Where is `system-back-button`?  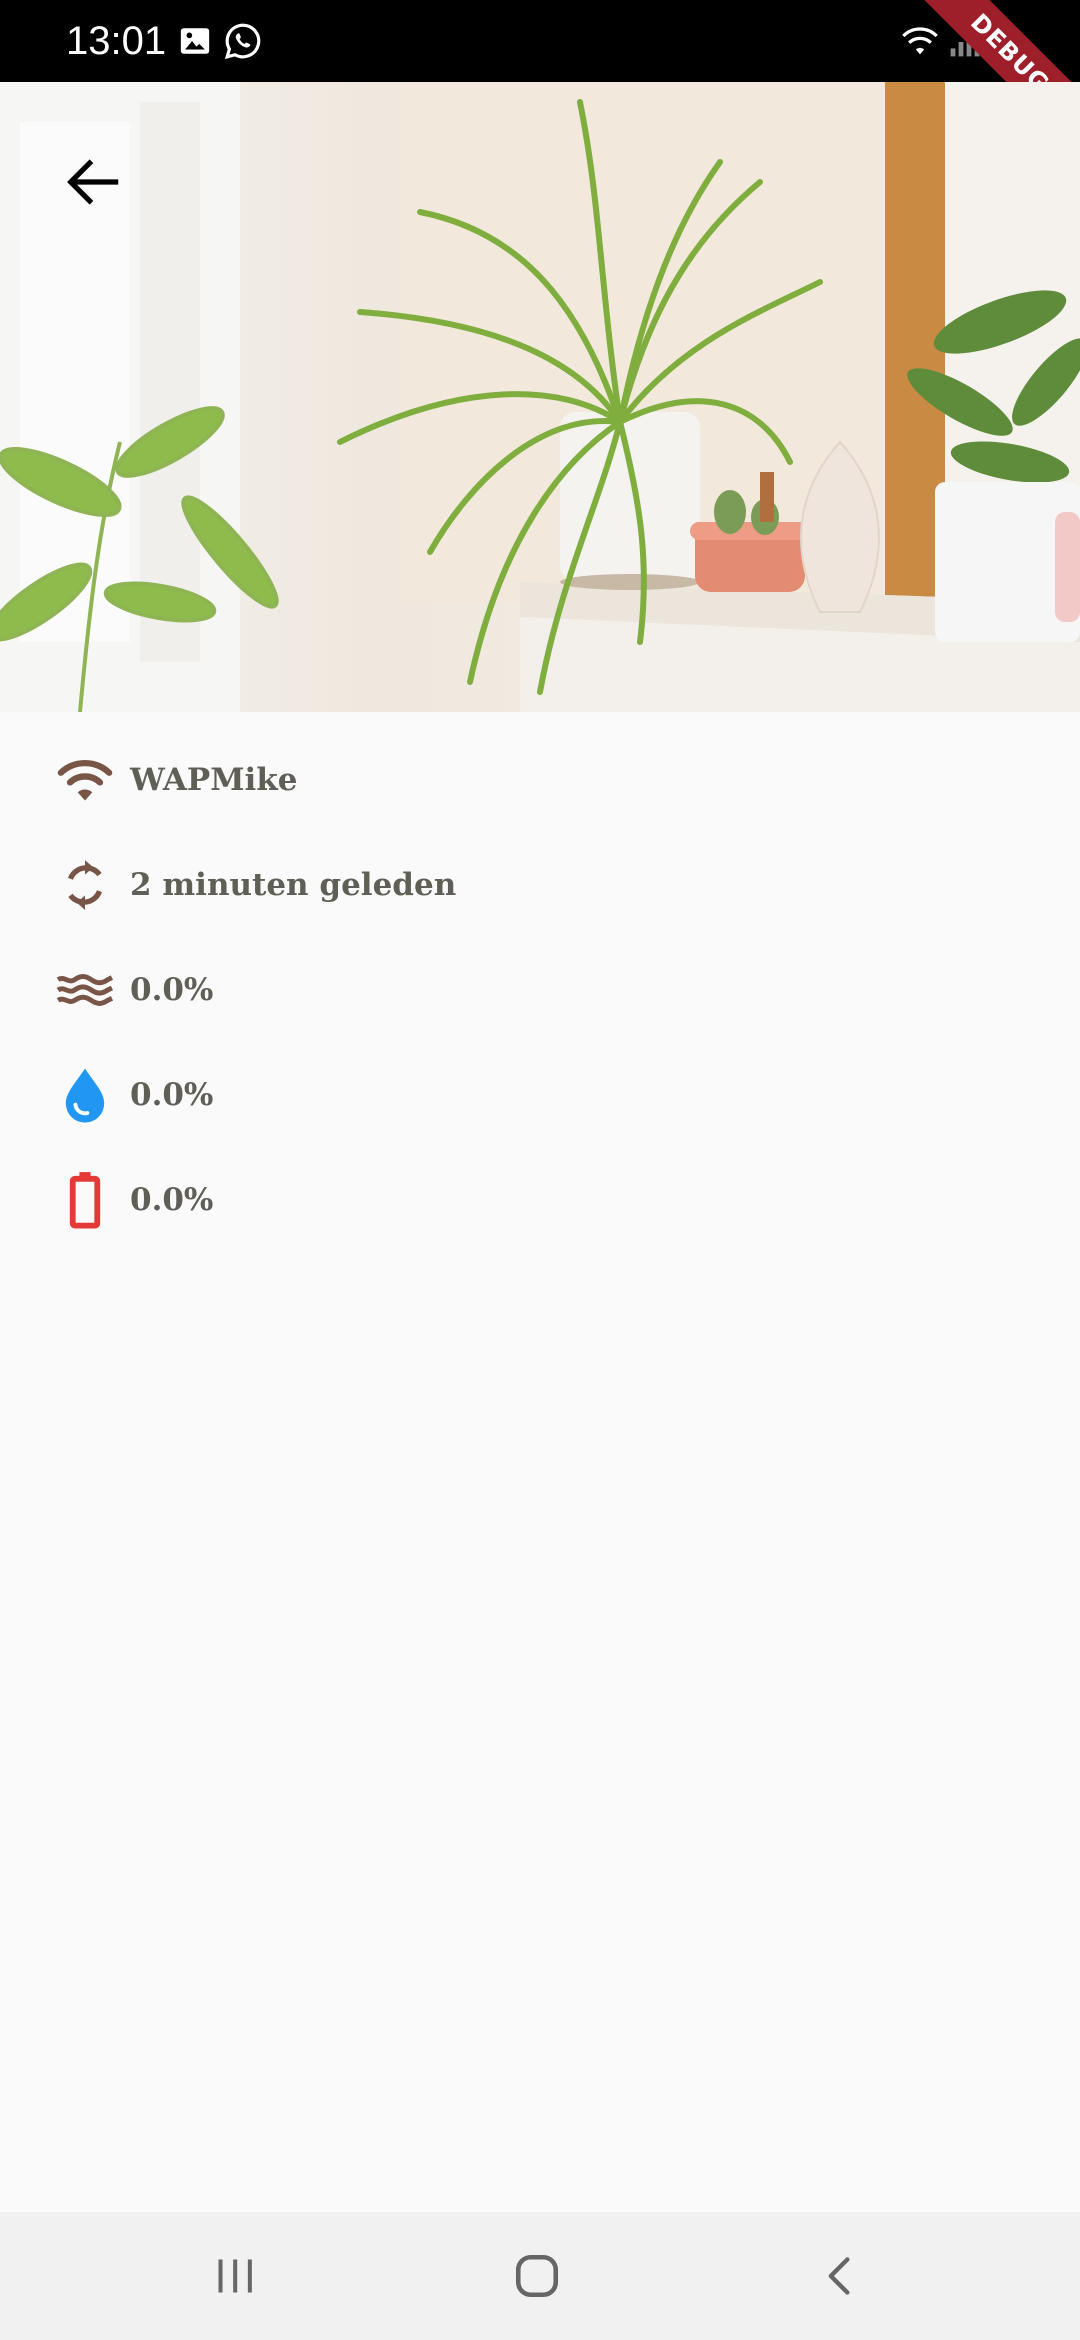
system-back-button is located at coordinates (840, 2276).